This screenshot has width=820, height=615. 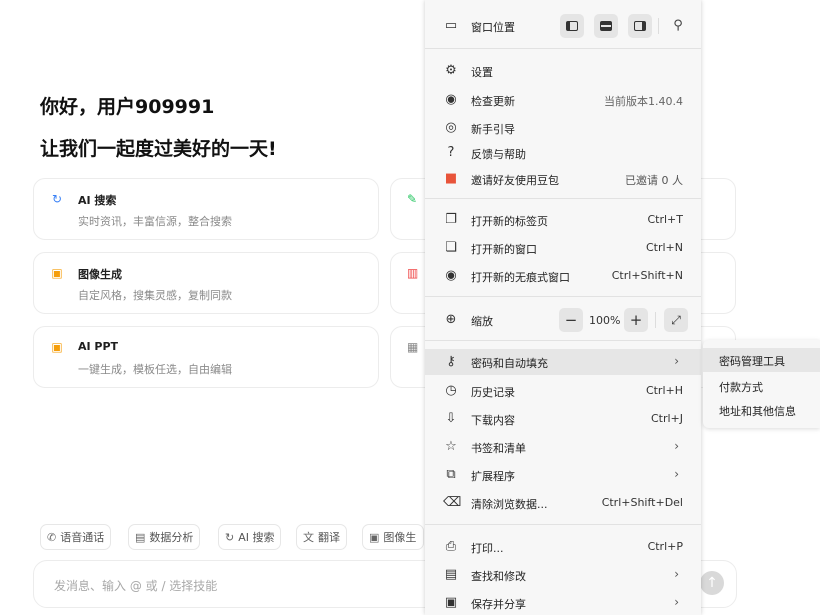 What do you see at coordinates (451, 602) in the screenshot?
I see `save-icon: ▣` at bounding box center [451, 602].